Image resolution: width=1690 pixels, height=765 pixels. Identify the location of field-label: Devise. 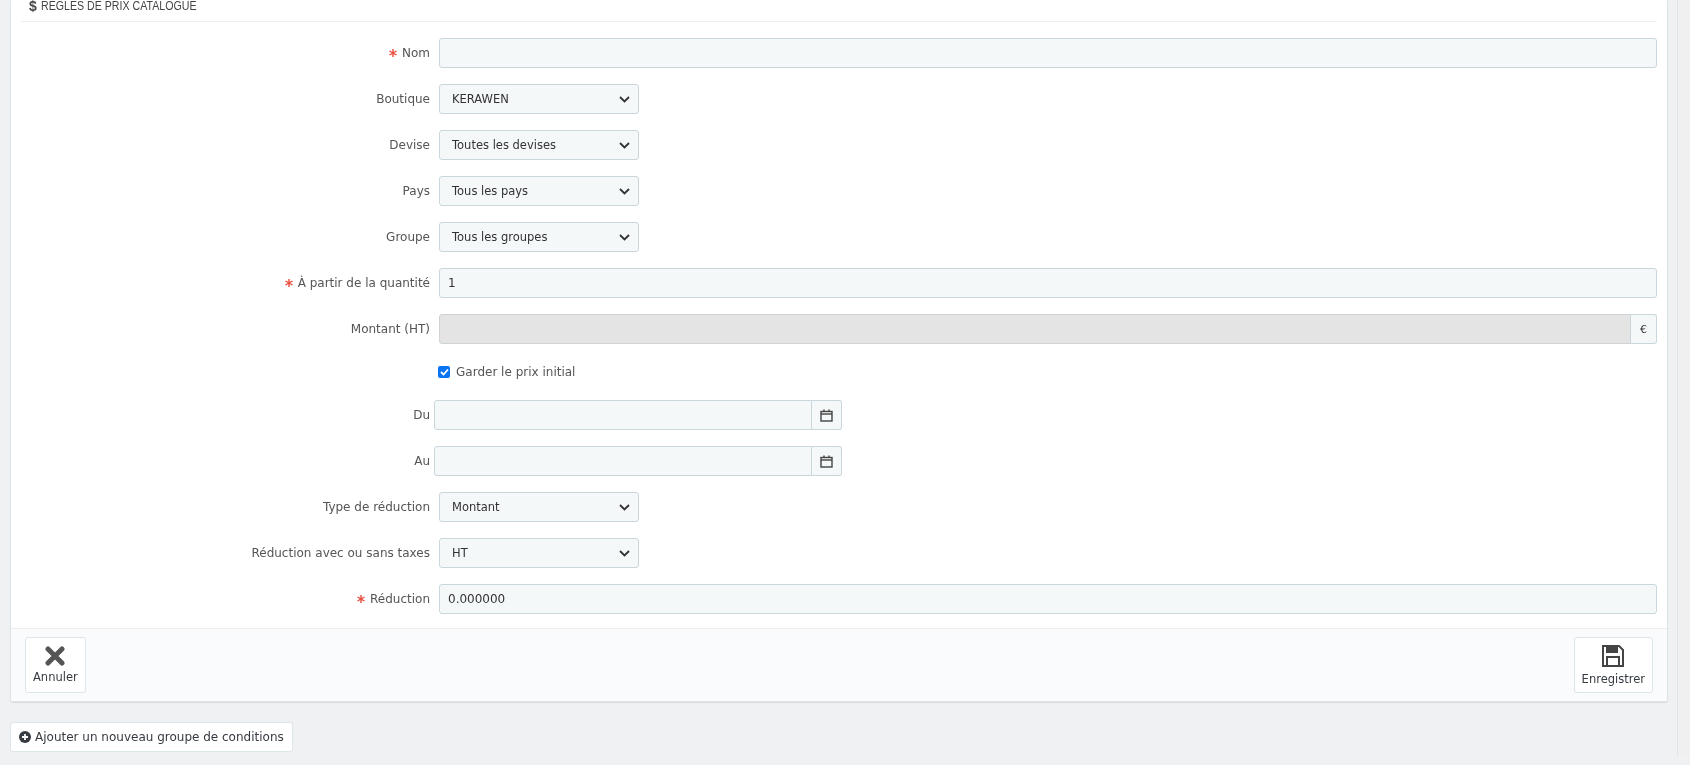
(409, 145).